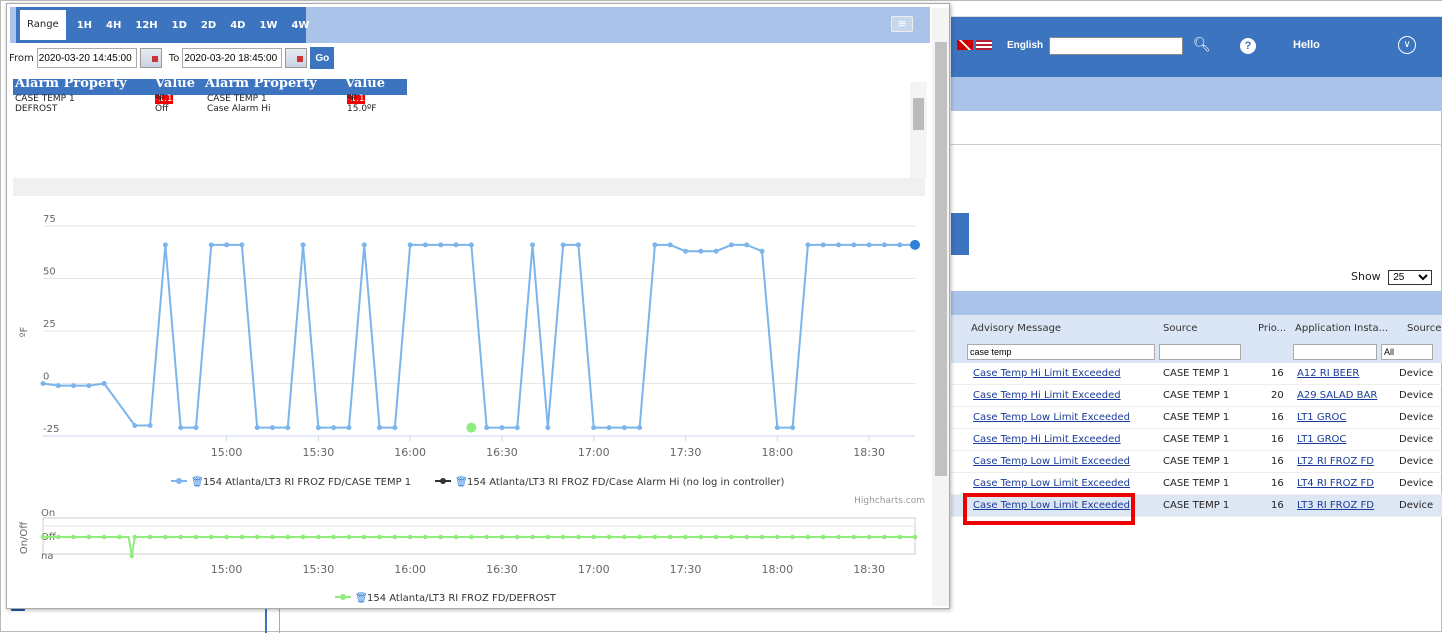 Image resolution: width=1442 pixels, height=633 pixels. I want to click on range-tab-1d: 1D, so click(179, 25).